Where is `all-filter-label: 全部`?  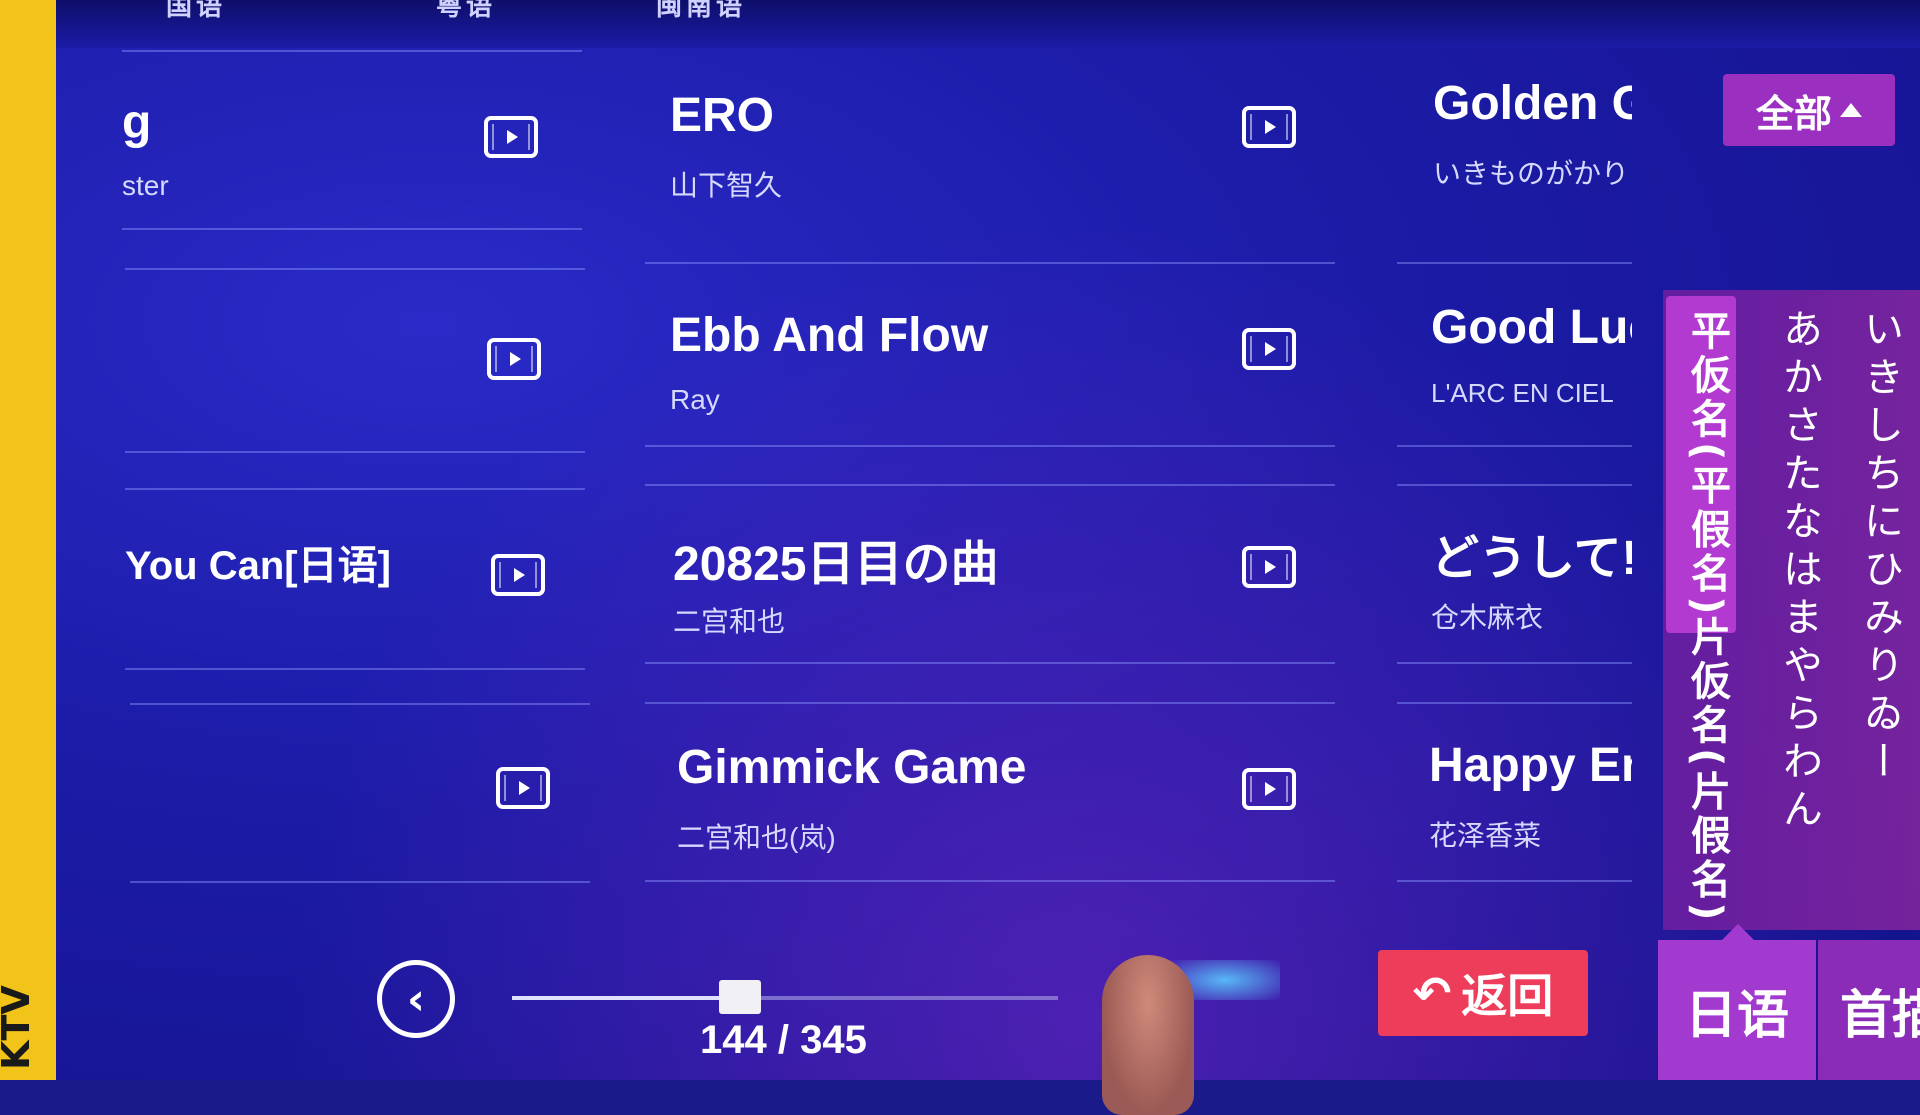
all-filter-label: 全部 is located at coordinates (1793, 113).